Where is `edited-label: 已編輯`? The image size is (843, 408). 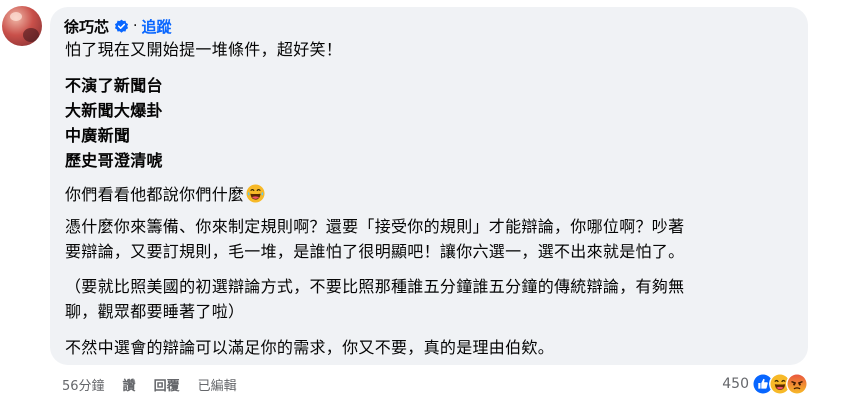
edited-label: 已編輯 is located at coordinates (217, 386).